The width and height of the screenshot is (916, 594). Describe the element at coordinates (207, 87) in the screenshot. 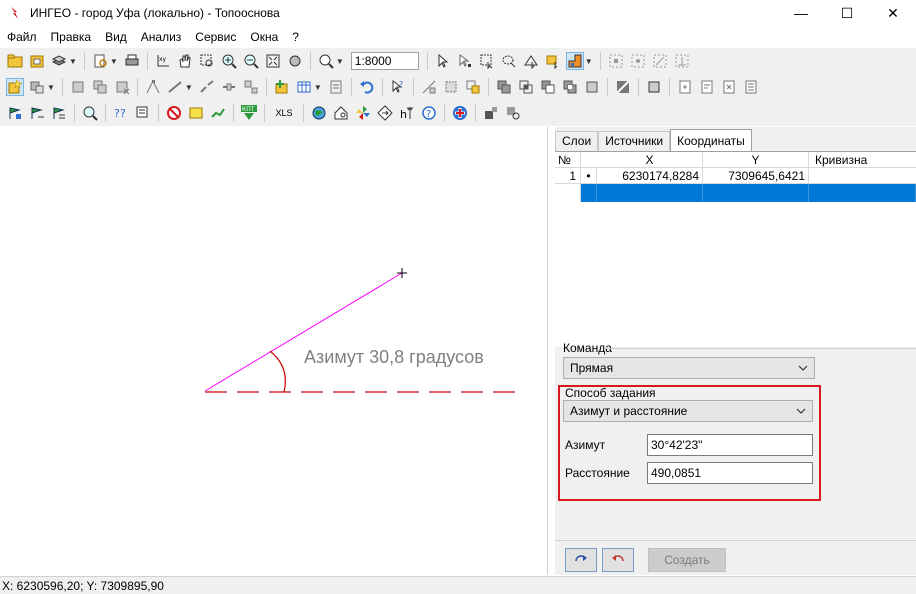

I see `split-line-icon` at that location.